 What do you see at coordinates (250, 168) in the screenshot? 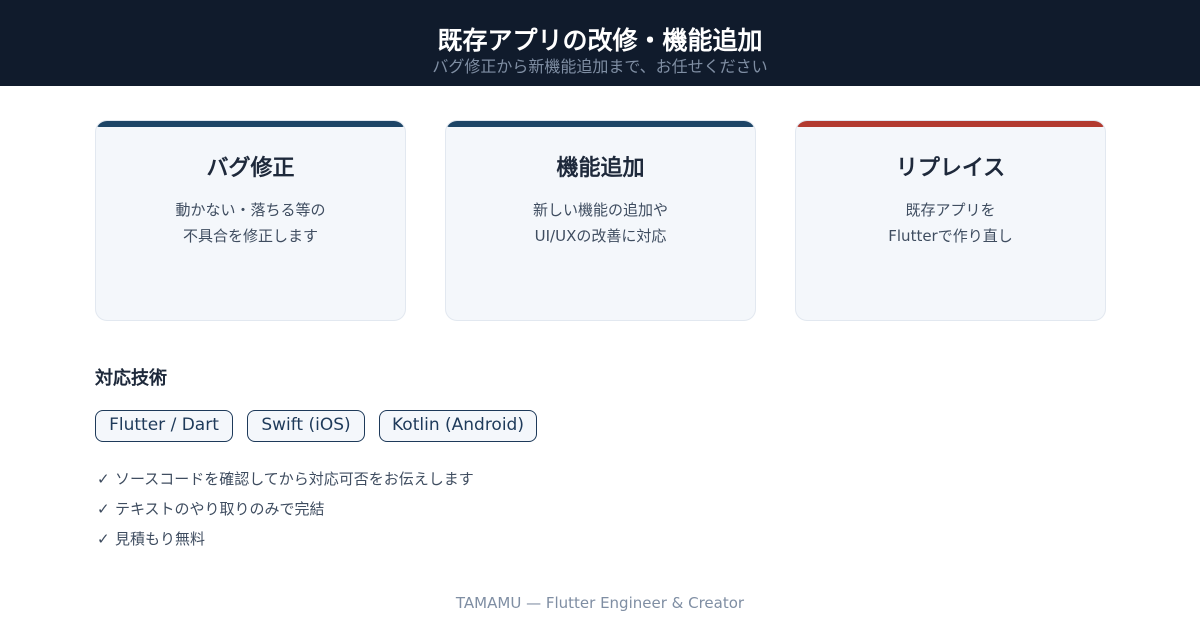
I see `card-title: バグ修正` at bounding box center [250, 168].